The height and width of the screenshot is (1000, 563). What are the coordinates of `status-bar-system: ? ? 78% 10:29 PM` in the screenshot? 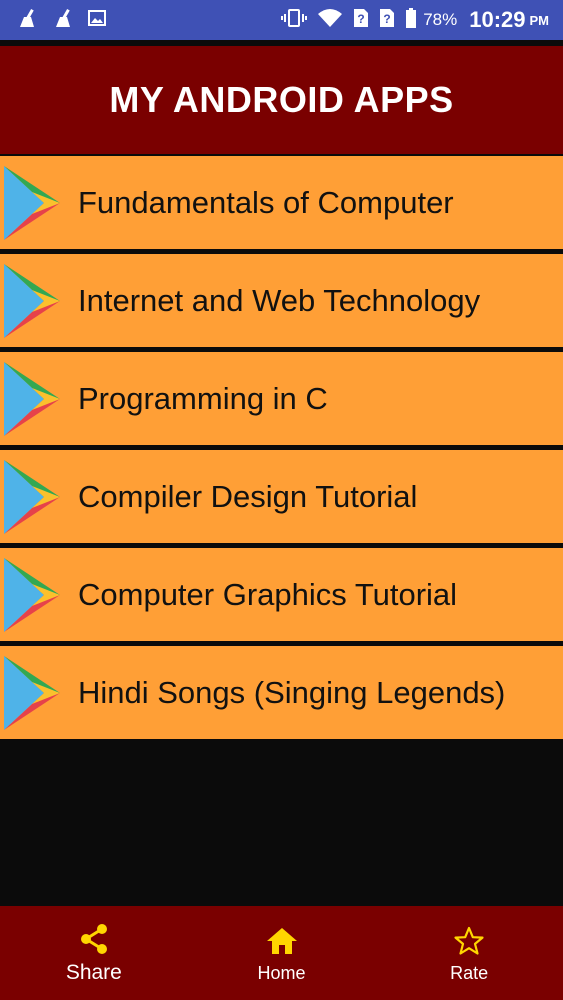 It's located at (410, 20).